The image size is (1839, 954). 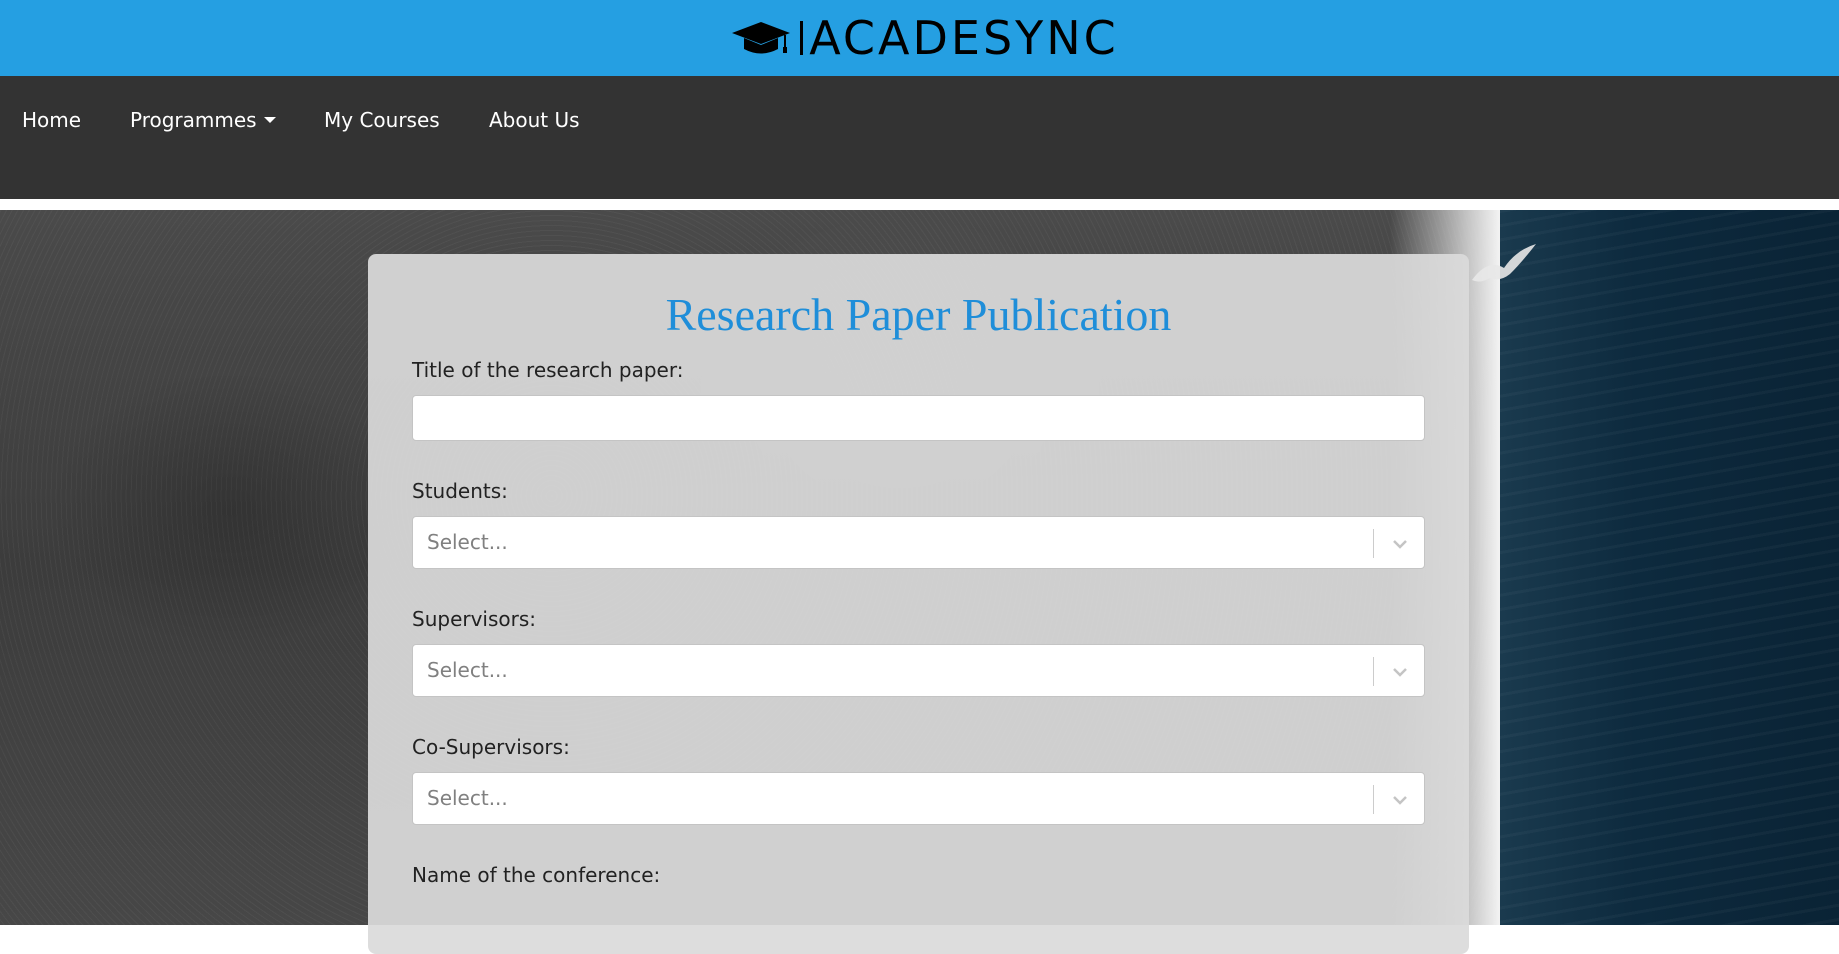 I want to click on nav-item-my-courses: My Courses, so click(x=382, y=120).